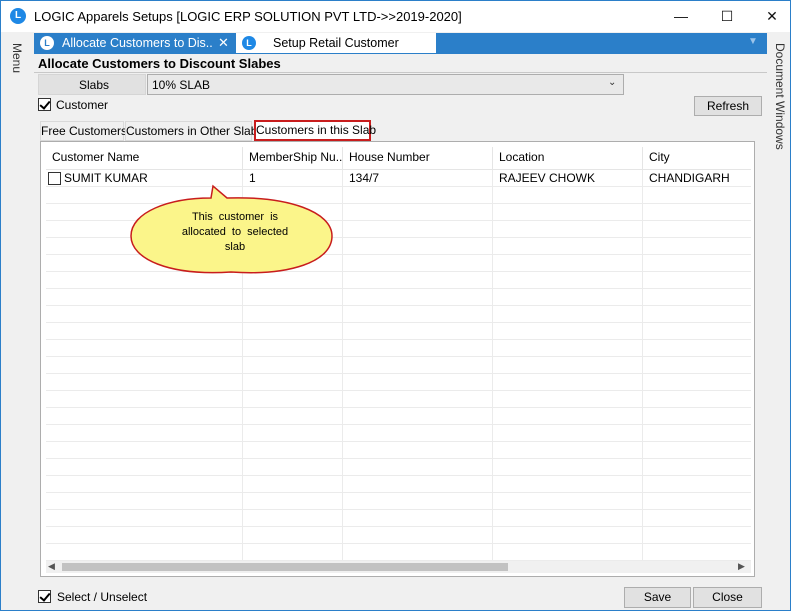  I want to click on select-unselect-checkbox, so click(44, 596).